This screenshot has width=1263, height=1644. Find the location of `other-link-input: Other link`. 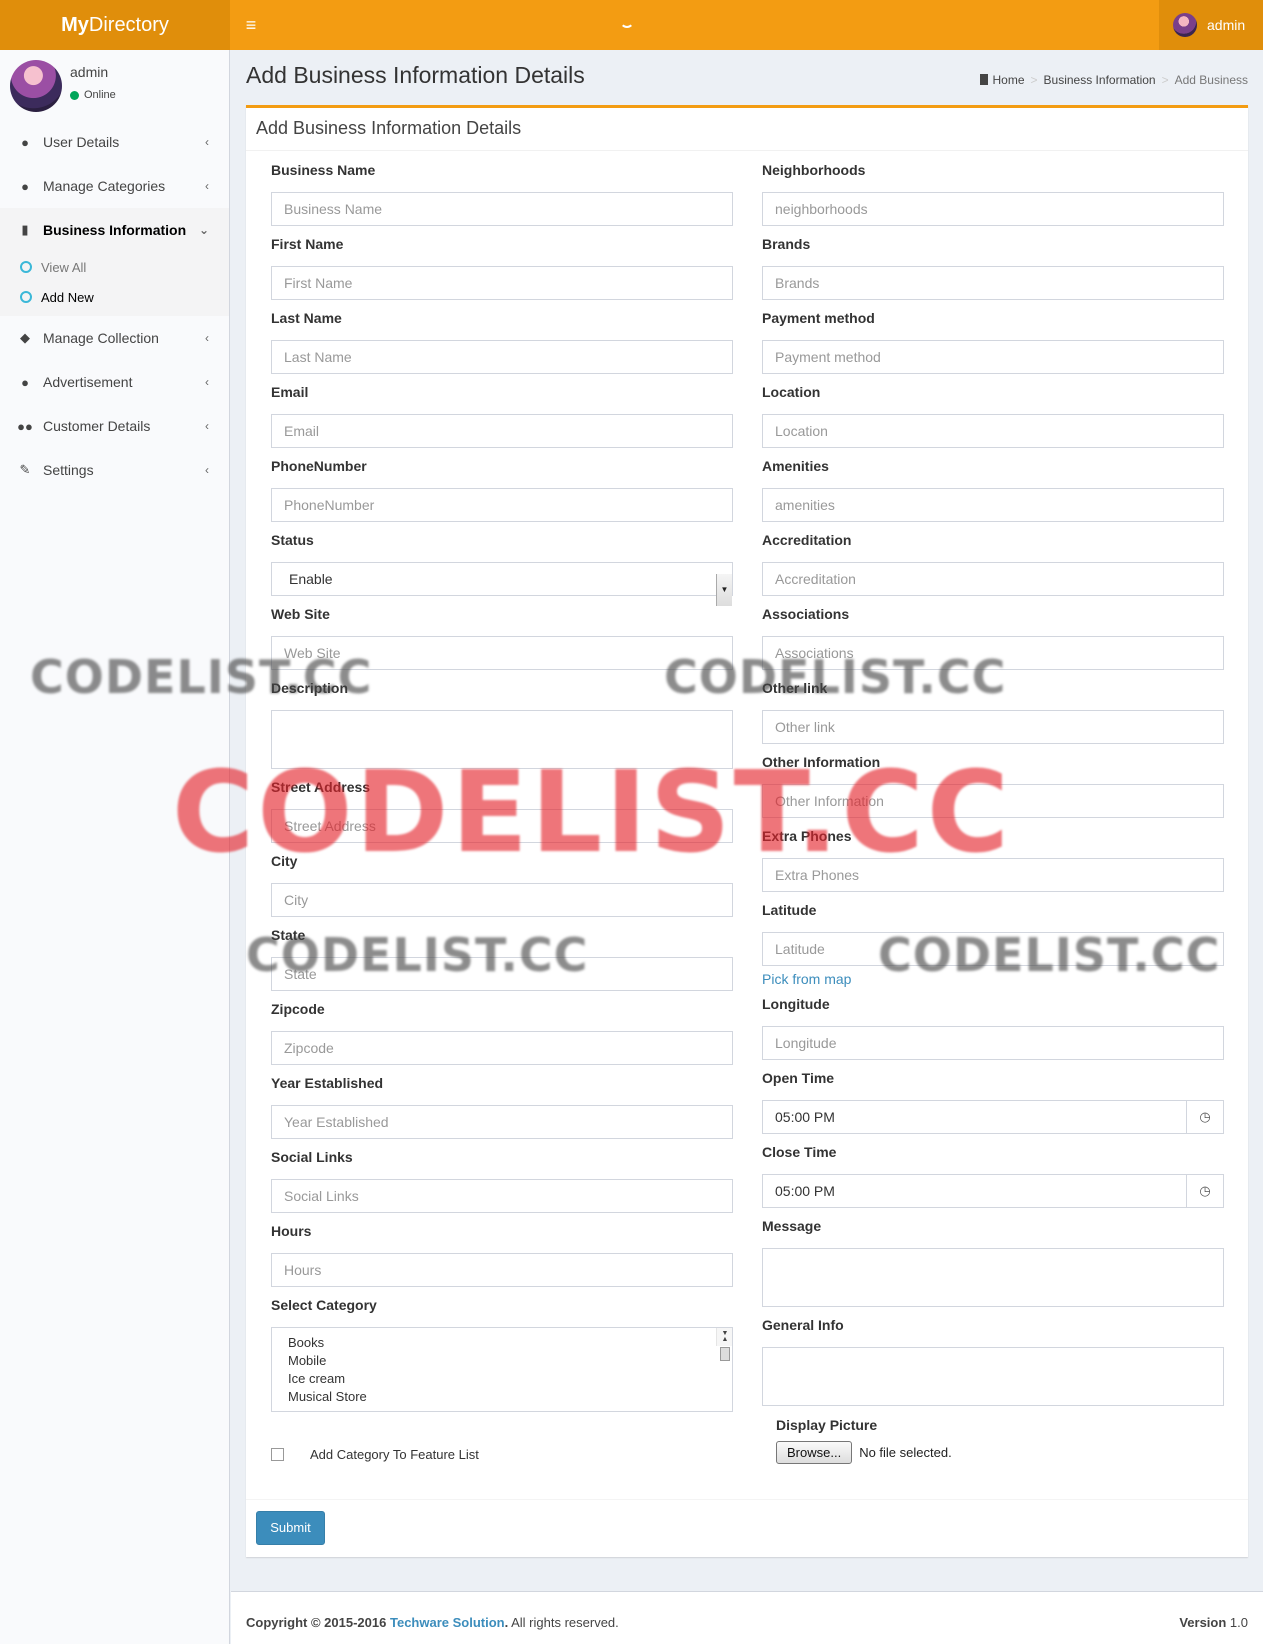

other-link-input: Other link is located at coordinates (993, 727).